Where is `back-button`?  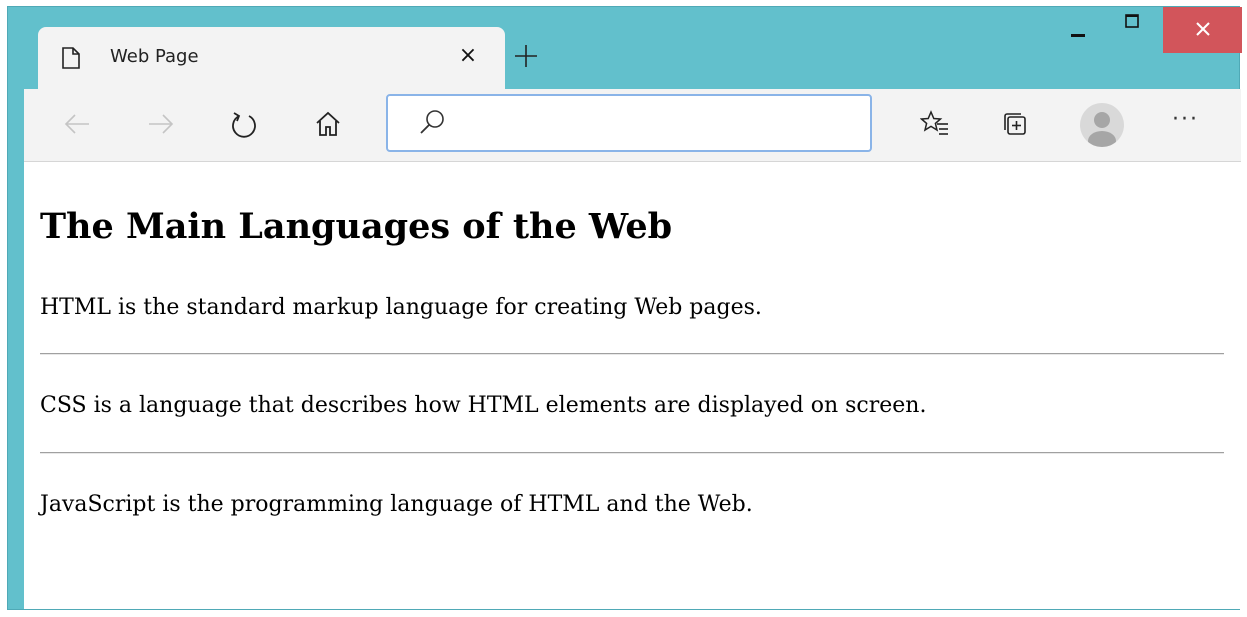 back-button is located at coordinates (77, 124).